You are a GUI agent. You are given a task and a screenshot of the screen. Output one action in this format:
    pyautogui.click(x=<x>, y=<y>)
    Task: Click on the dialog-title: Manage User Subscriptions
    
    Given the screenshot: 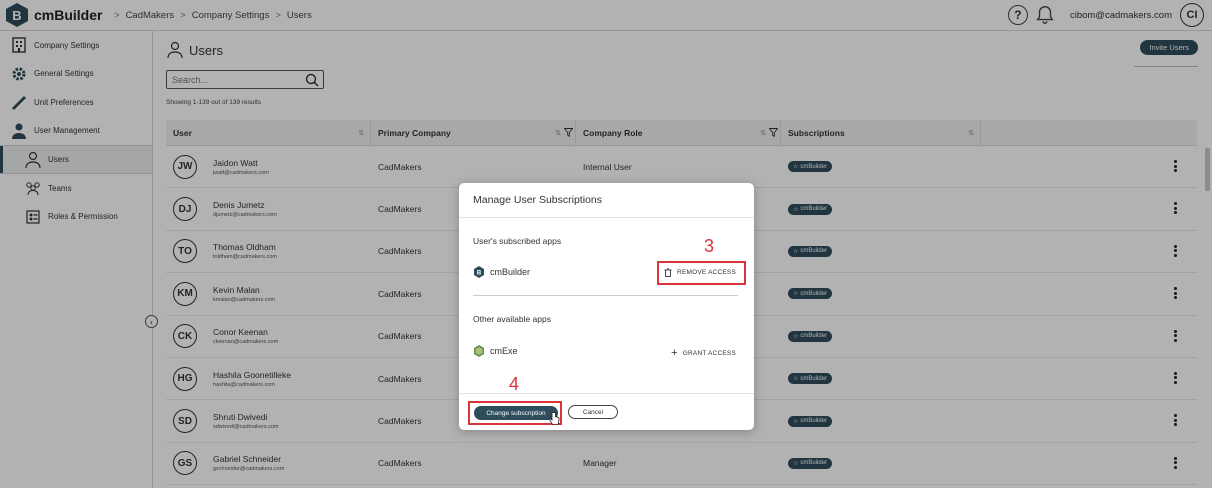 What is the action you would take?
    pyautogui.click(x=537, y=200)
    